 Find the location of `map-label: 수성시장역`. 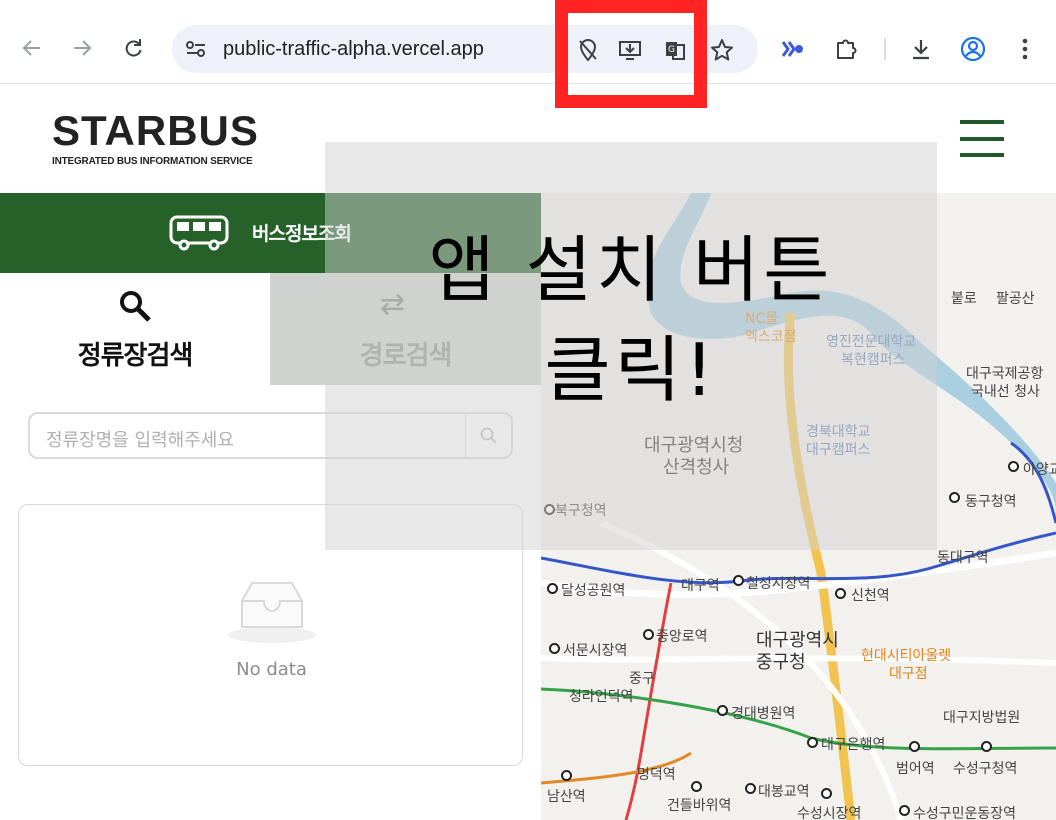

map-label: 수성시장역 is located at coordinates (829, 813).